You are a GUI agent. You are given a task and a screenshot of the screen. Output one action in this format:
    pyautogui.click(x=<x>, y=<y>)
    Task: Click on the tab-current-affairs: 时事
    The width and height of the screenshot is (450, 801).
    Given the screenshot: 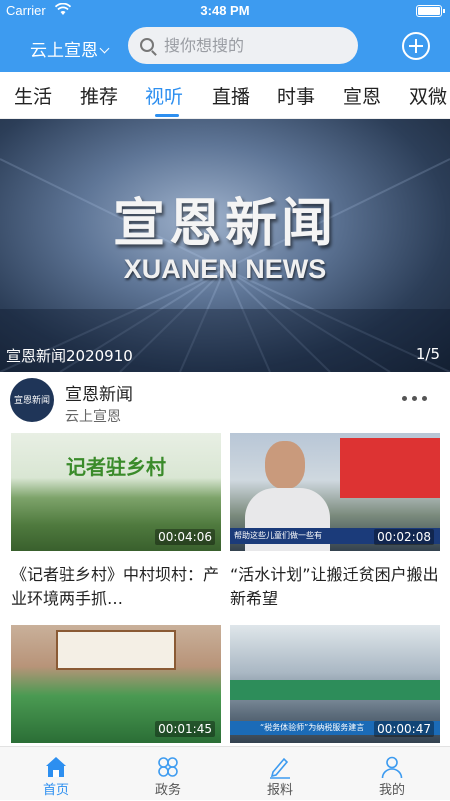 What is the action you would take?
    pyautogui.click(x=296, y=95)
    